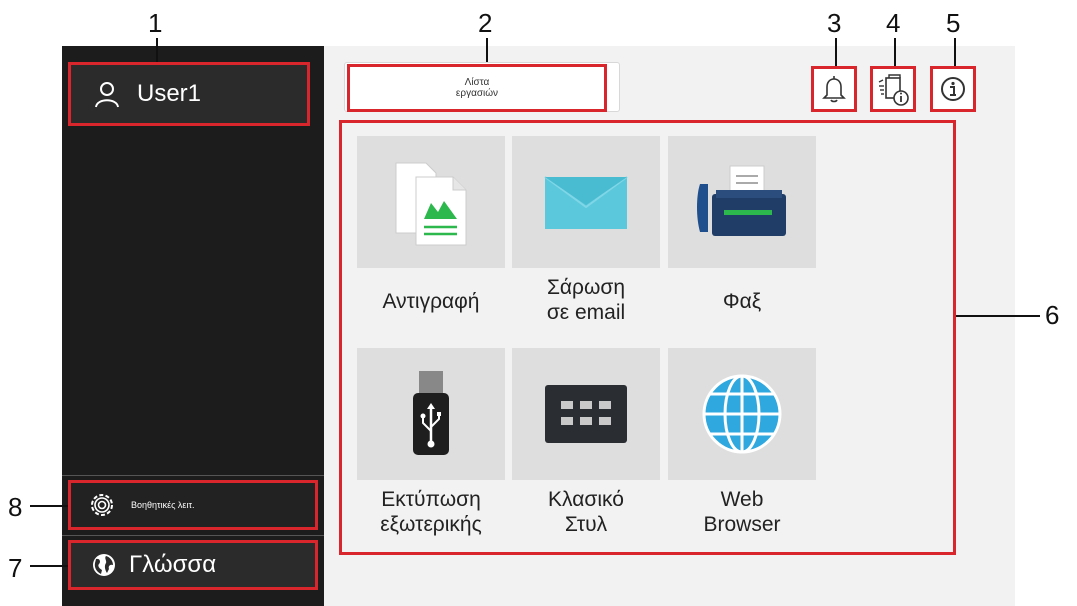 This screenshot has height=606, width=1077. What do you see at coordinates (431, 524) in the screenshot?
I see `app-label-line: εξωτερικής` at bounding box center [431, 524].